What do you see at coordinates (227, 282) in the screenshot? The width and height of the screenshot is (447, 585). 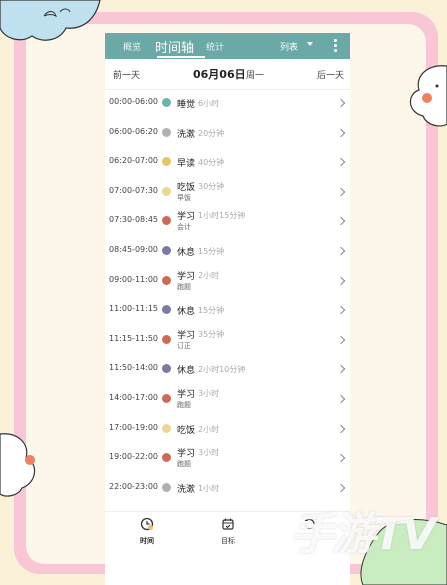 I see `timeline-row: 09:00-11:00 学习 2小时 跑题` at bounding box center [227, 282].